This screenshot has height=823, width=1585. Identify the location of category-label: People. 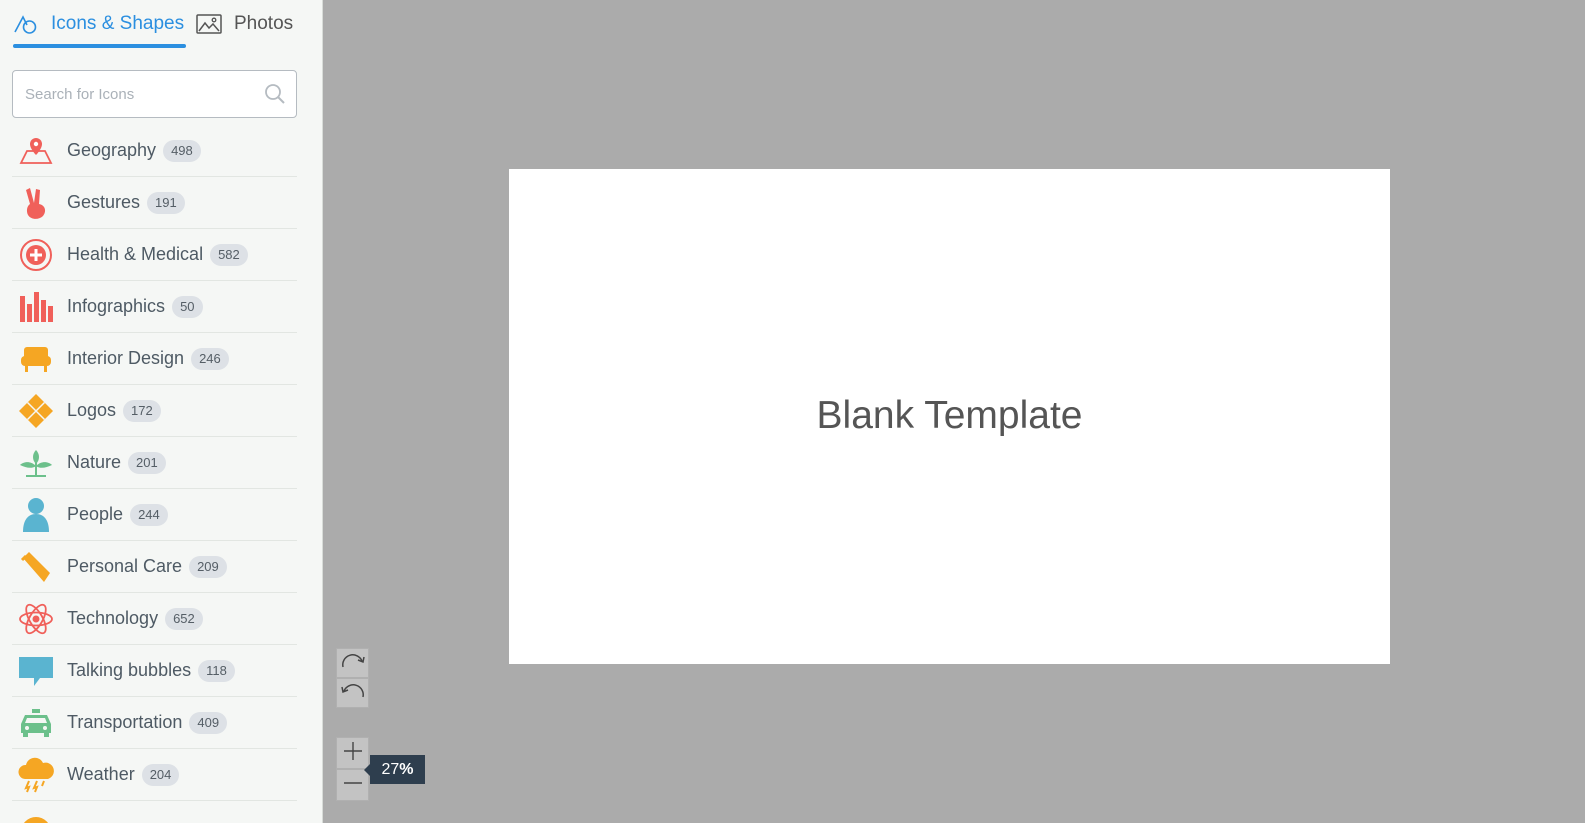
(95, 514).